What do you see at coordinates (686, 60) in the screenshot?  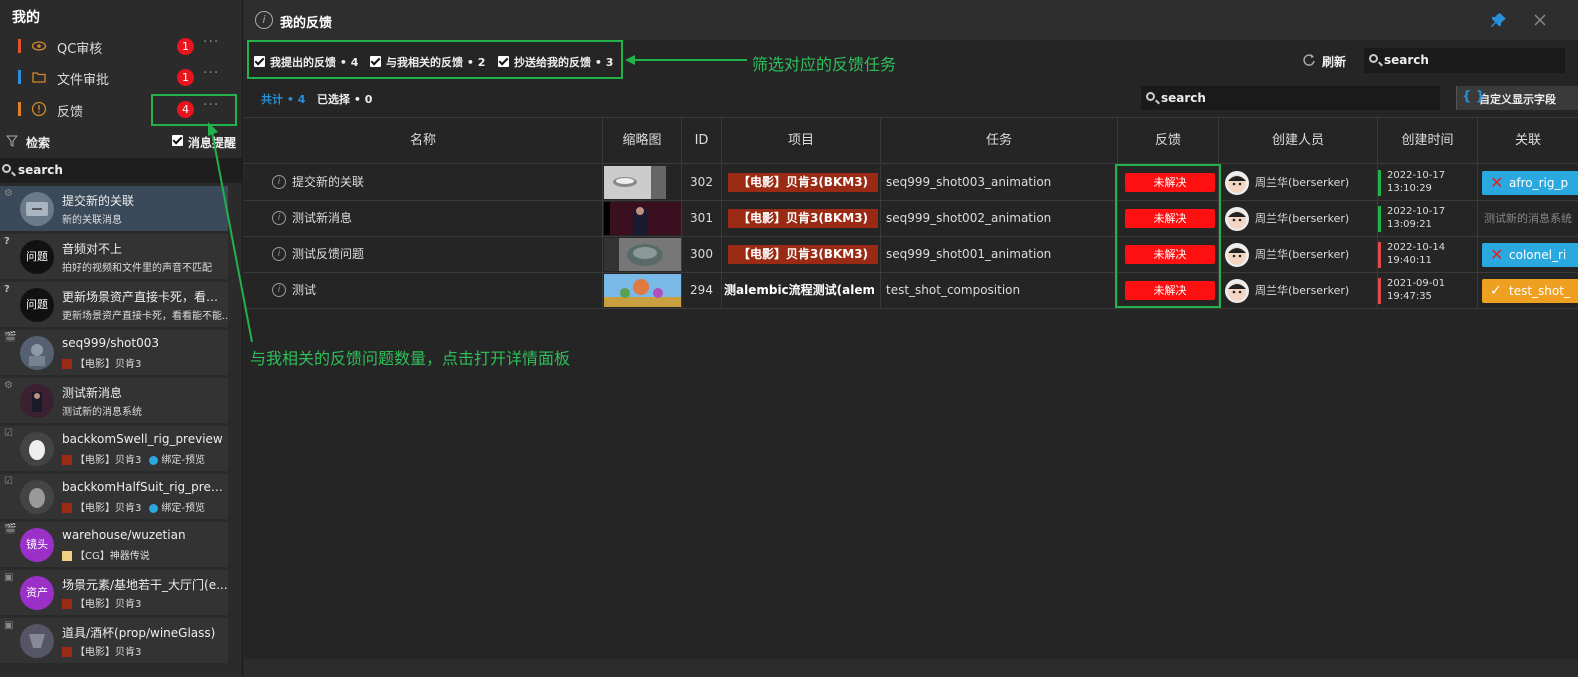 I see `annotation-arrow` at bounding box center [686, 60].